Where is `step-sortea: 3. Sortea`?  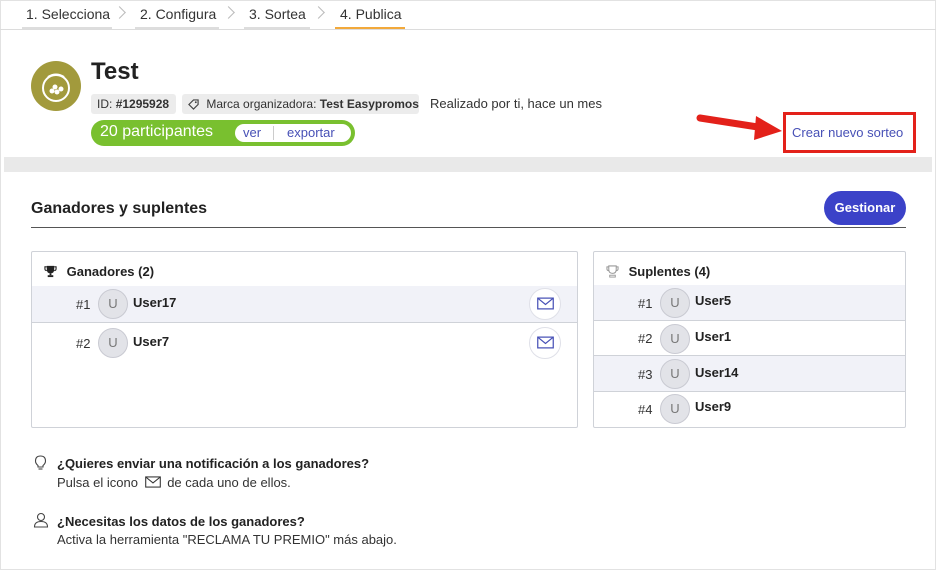
step-sortea: 3. Sortea is located at coordinates (277, 15).